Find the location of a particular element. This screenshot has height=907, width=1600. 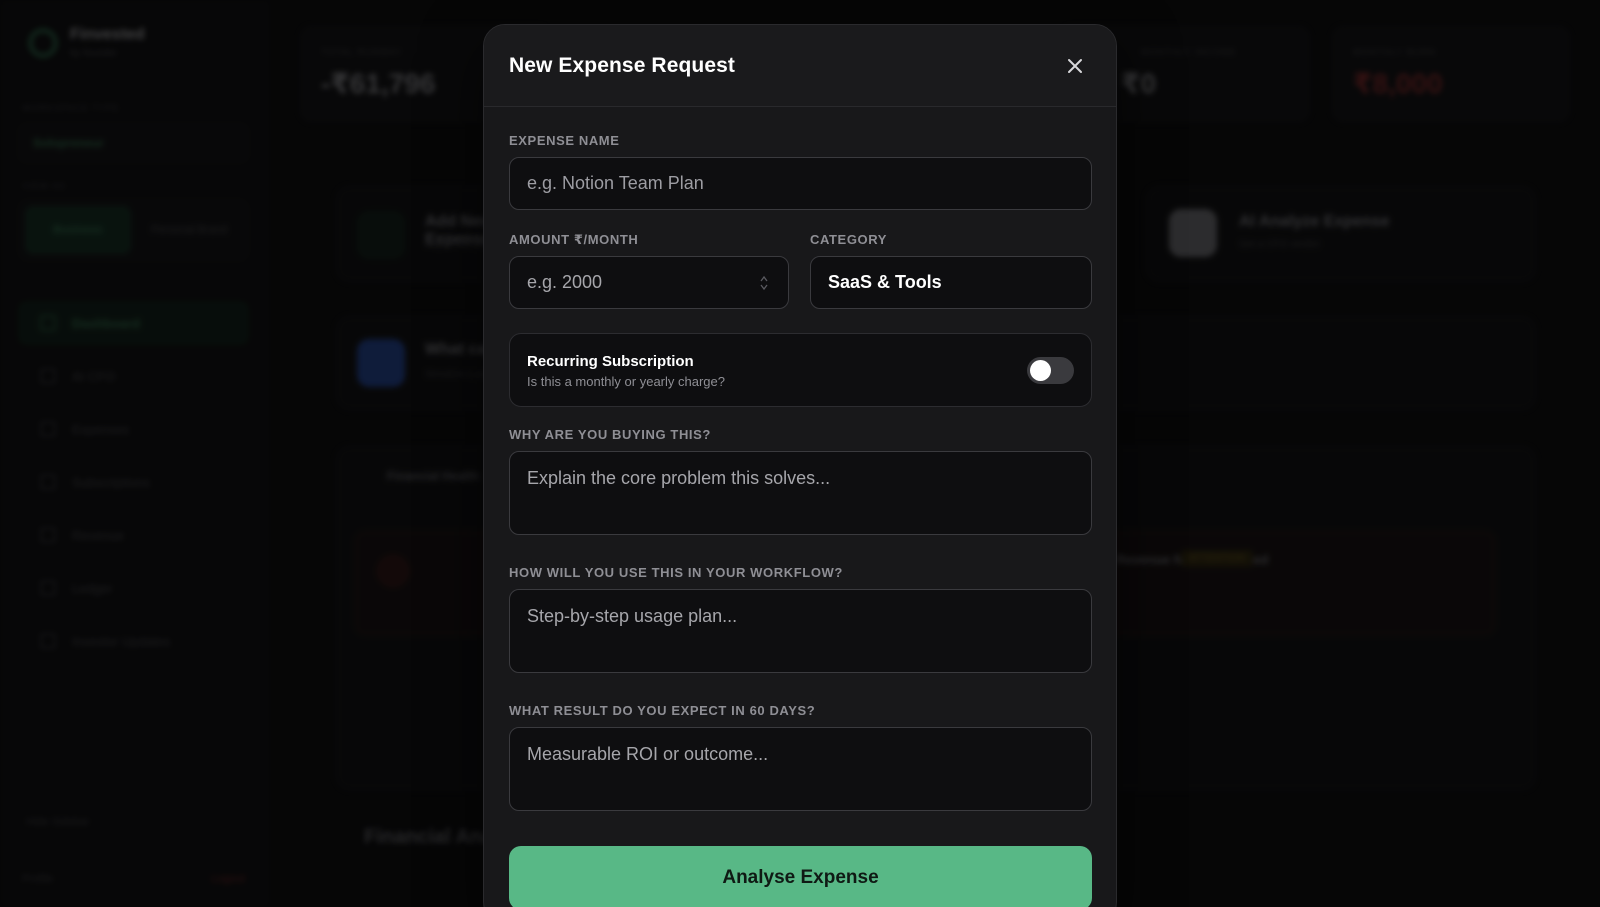

amount-input: e.g. 2000 is located at coordinates (649, 282).